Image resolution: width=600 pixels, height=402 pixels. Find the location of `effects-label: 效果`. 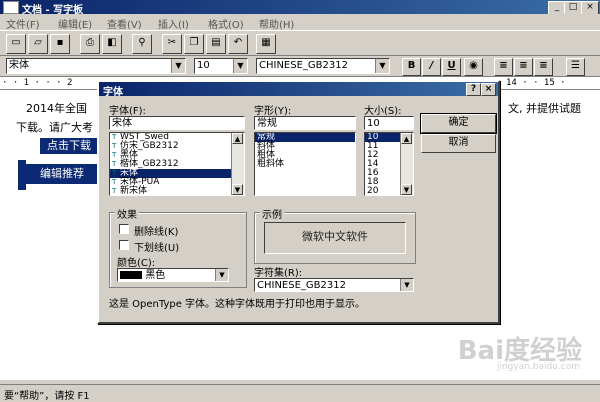

effects-label: 效果 is located at coordinates (127, 213).